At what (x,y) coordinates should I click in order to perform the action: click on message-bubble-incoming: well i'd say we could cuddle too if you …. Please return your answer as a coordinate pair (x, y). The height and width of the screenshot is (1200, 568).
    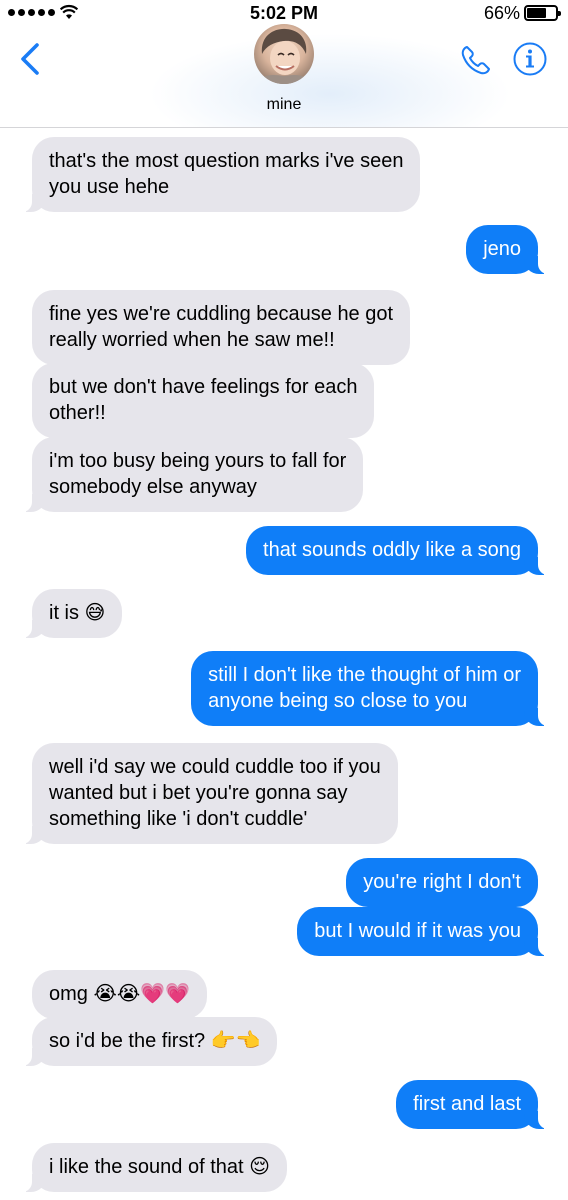
    Looking at the image, I should click on (210, 793).